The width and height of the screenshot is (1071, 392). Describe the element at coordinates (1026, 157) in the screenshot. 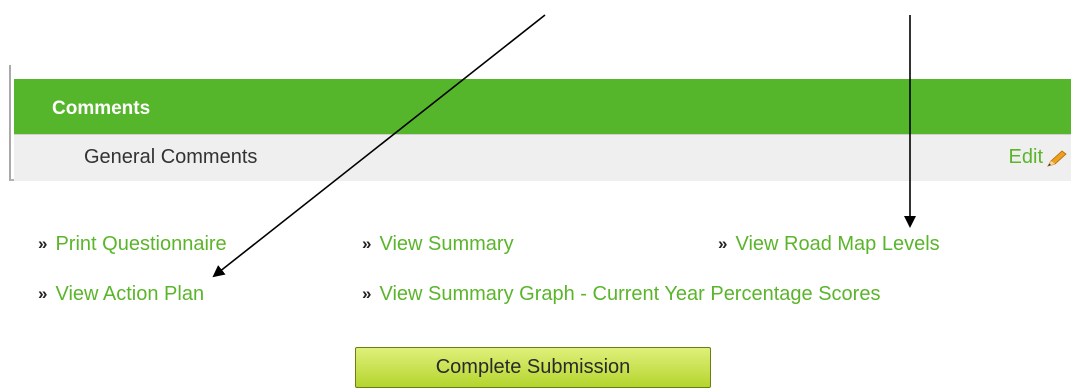

I see `edit-comments-link: Edit` at that location.